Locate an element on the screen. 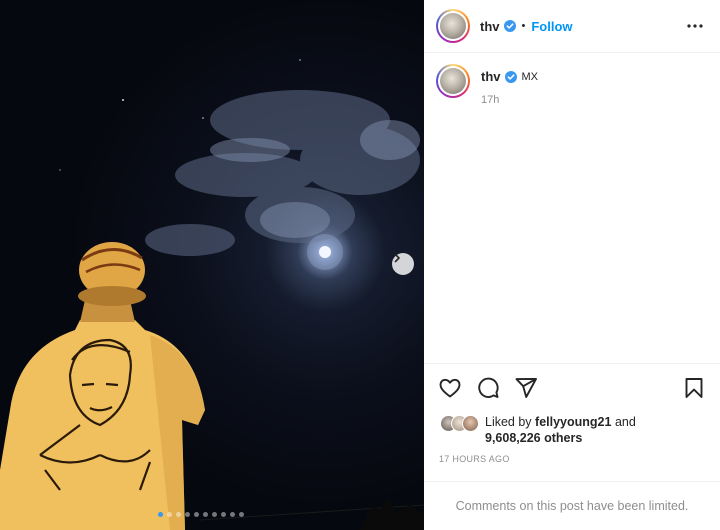  comments-limited-notice: Comments on this post have been limited. is located at coordinates (572, 505).